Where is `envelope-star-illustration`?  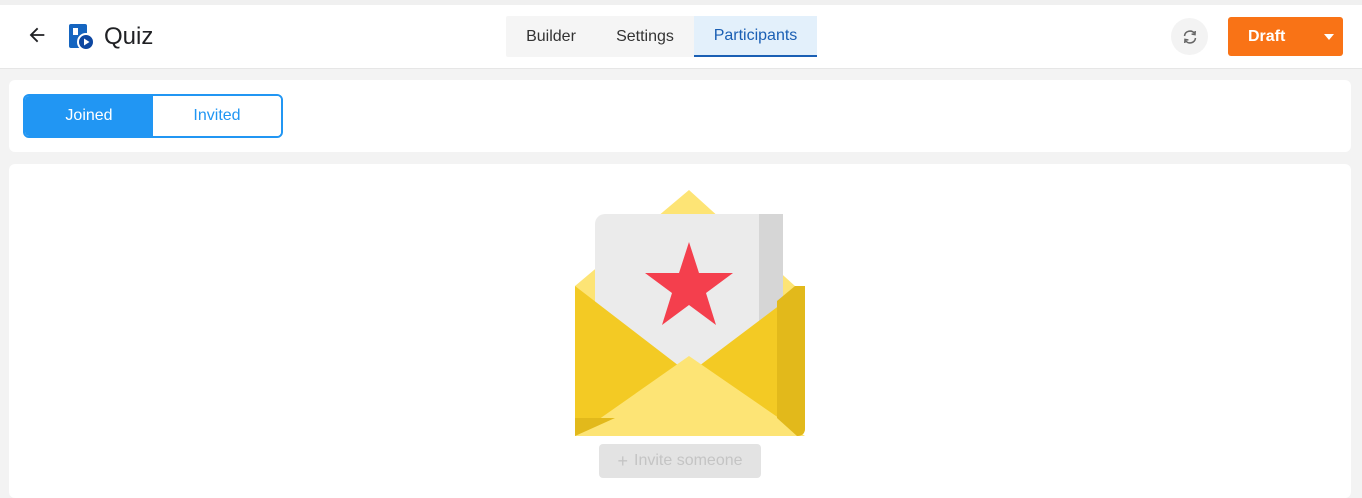 envelope-star-illustration is located at coordinates (690, 313).